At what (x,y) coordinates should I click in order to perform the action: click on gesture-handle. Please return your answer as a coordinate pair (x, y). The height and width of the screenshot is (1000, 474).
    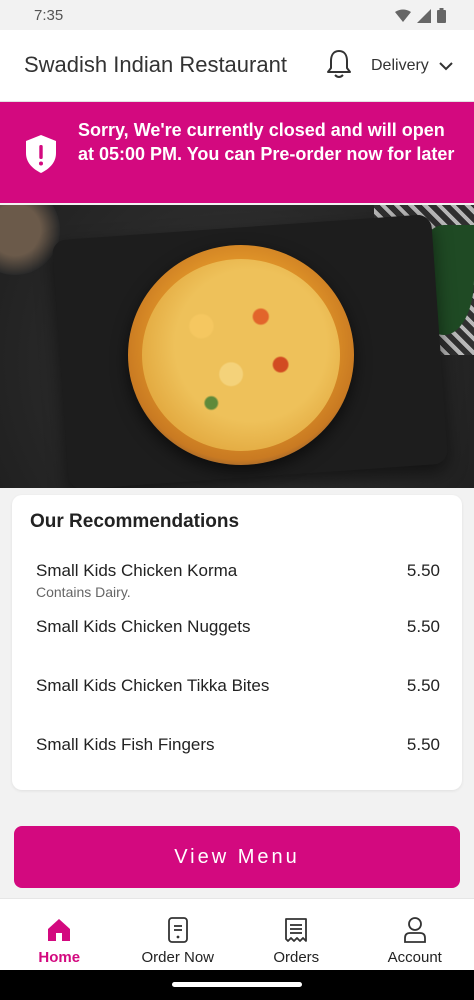
    Looking at the image, I should click on (237, 984).